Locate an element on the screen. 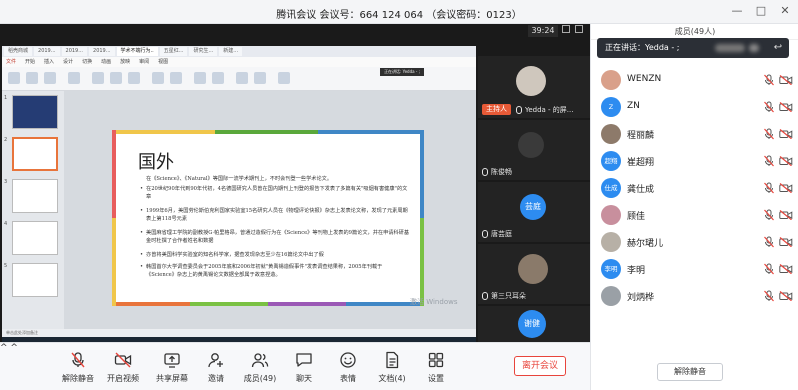 This screenshot has height=390, width=798. tile-name: 唐芸庭 is located at coordinates (497, 234).